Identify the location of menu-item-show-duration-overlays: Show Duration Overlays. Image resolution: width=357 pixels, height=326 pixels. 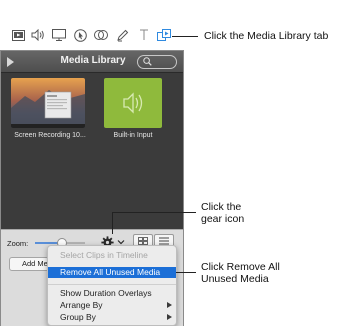
(112, 293).